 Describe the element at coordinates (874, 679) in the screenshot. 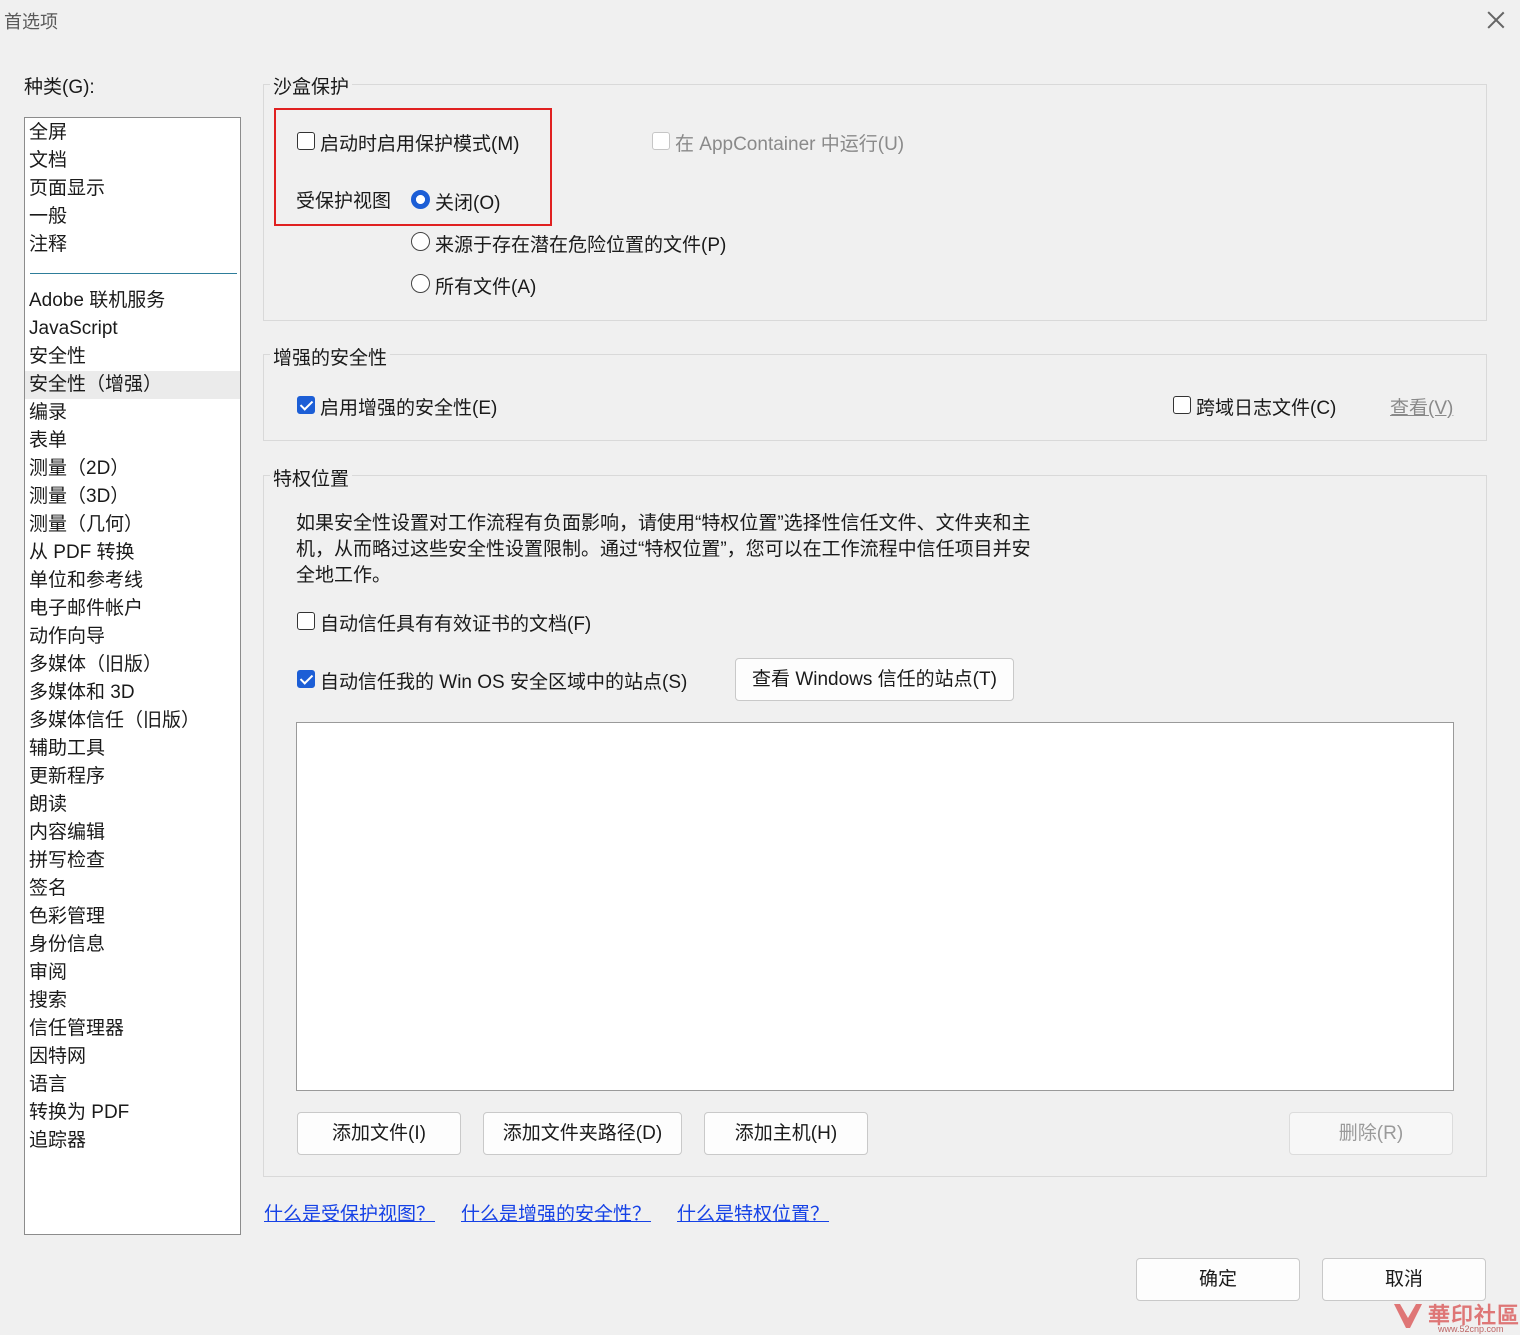

I see `view-windows-trusted-sites-button: 查看 Windows 信任的站点(T)` at that location.